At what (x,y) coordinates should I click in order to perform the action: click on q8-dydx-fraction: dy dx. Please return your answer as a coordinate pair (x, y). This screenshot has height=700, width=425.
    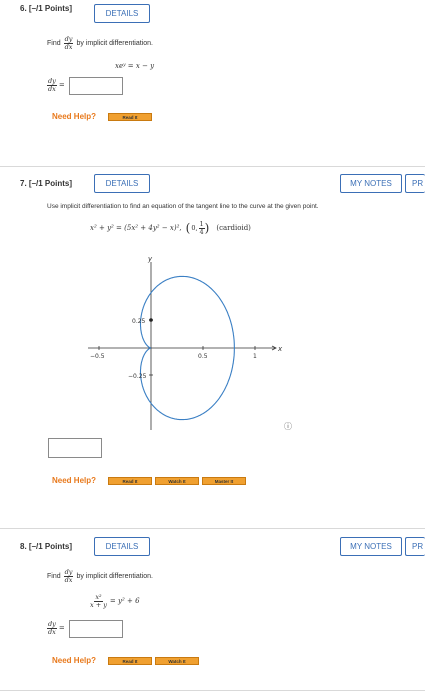
    Looking at the image, I should click on (68, 576).